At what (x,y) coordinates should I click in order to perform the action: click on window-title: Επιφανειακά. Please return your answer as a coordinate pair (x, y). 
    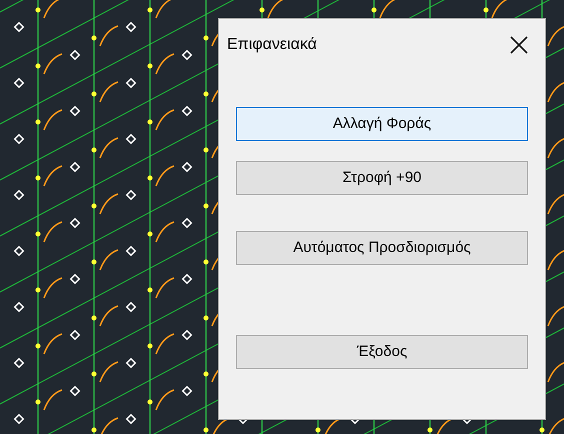
    Looking at the image, I should click on (272, 45).